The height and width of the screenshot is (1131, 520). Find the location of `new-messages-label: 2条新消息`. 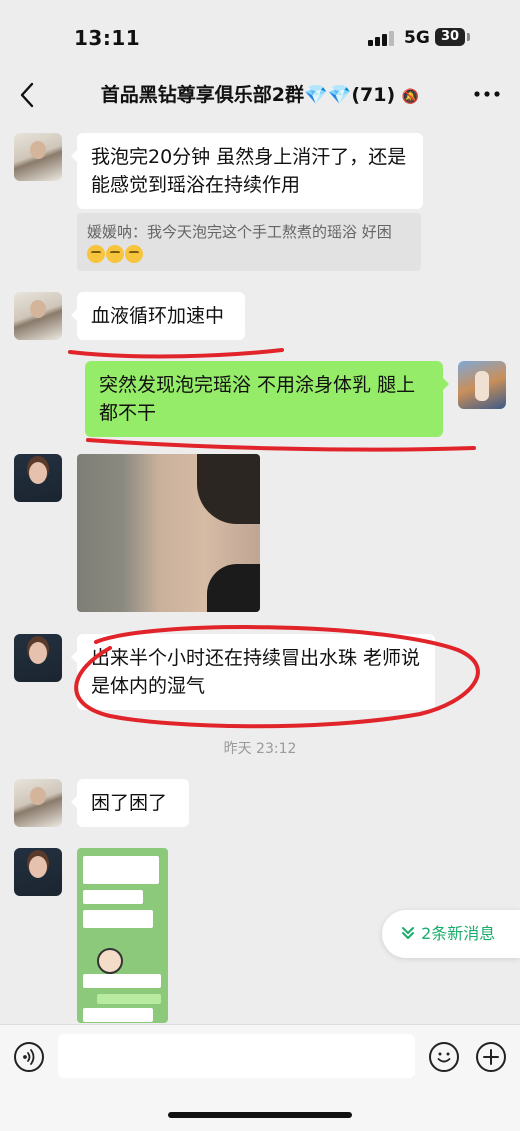

new-messages-label: 2条新消息 is located at coordinates (458, 933).